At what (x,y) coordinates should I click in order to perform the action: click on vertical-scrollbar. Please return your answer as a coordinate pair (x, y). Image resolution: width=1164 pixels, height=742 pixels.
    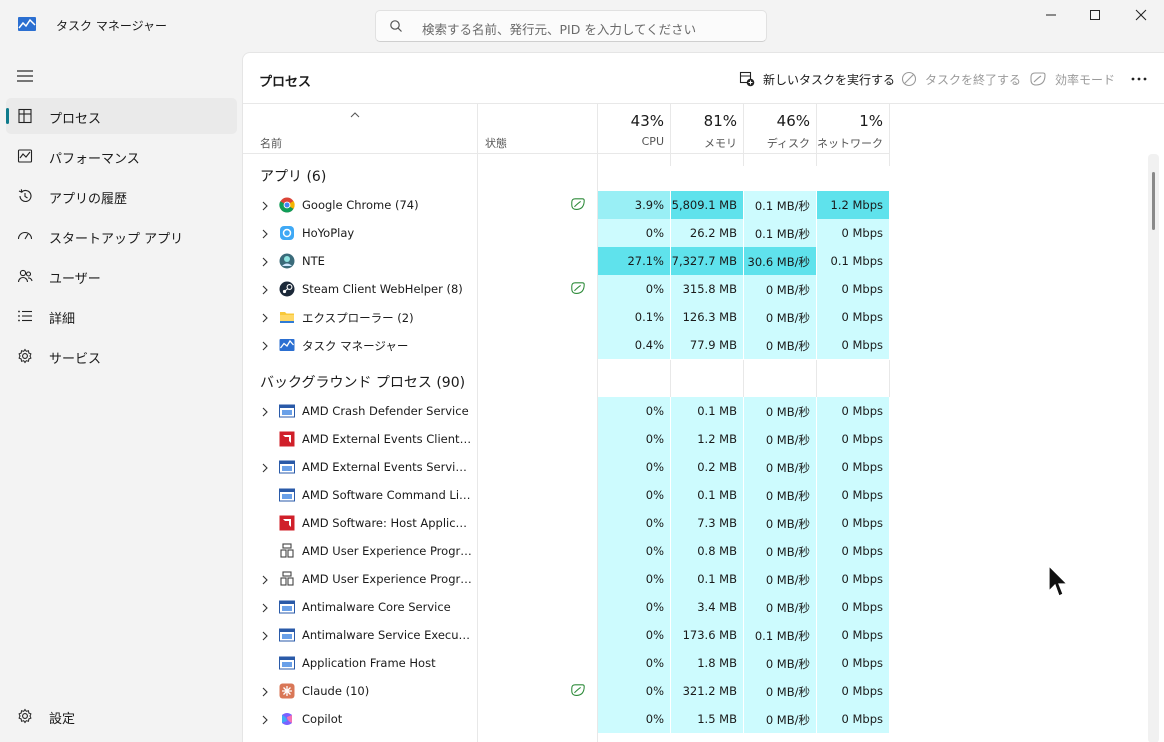
    Looking at the image, I should click on (1153, 448).